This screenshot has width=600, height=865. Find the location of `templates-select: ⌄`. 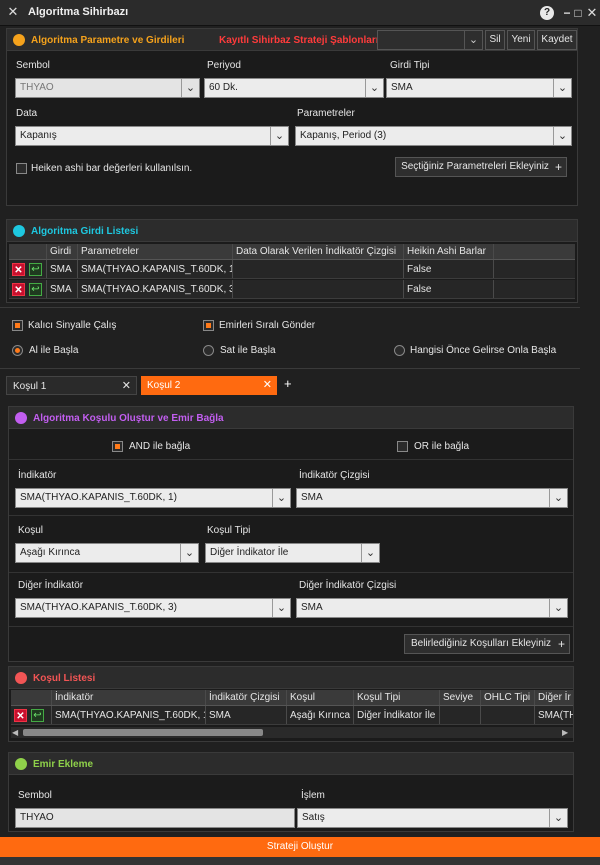

templates-select: ⌄ is located at coordinates (430, 40).